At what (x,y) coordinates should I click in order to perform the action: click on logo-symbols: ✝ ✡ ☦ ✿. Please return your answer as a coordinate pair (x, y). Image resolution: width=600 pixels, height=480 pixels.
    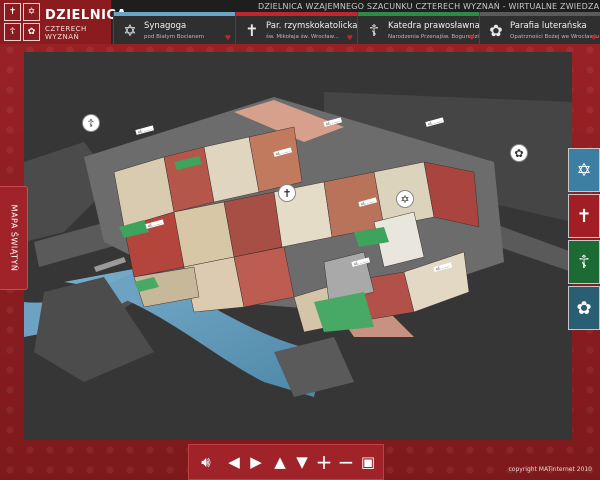
    Looking at the image, I should click on (22, 22).